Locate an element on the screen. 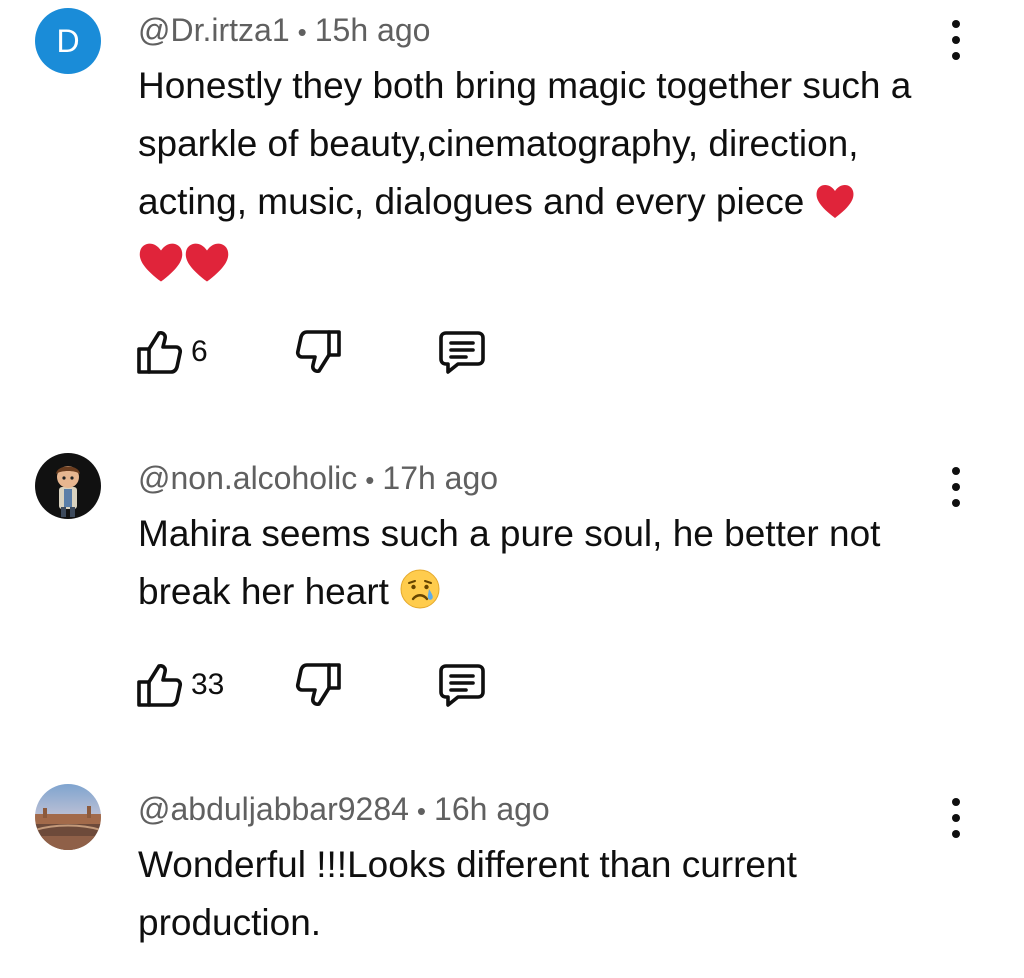  city-photo-avatar-icon is located at coordinates (68, 817).